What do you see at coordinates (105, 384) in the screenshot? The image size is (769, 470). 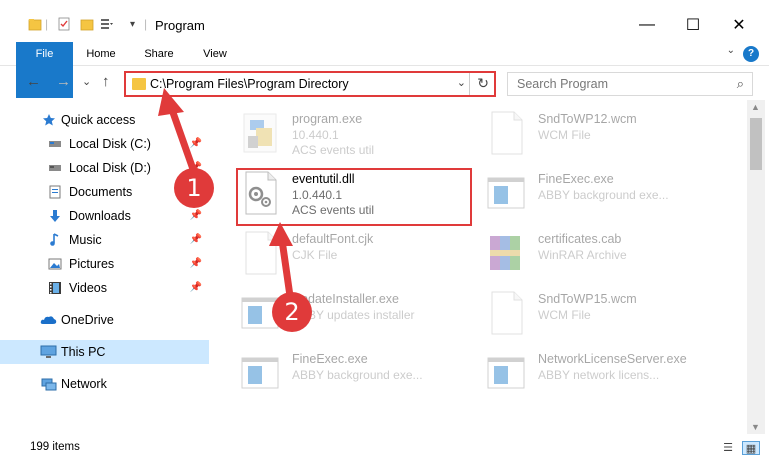 I see `sidebar-item-network: Network` at bounding box center [105, 384].